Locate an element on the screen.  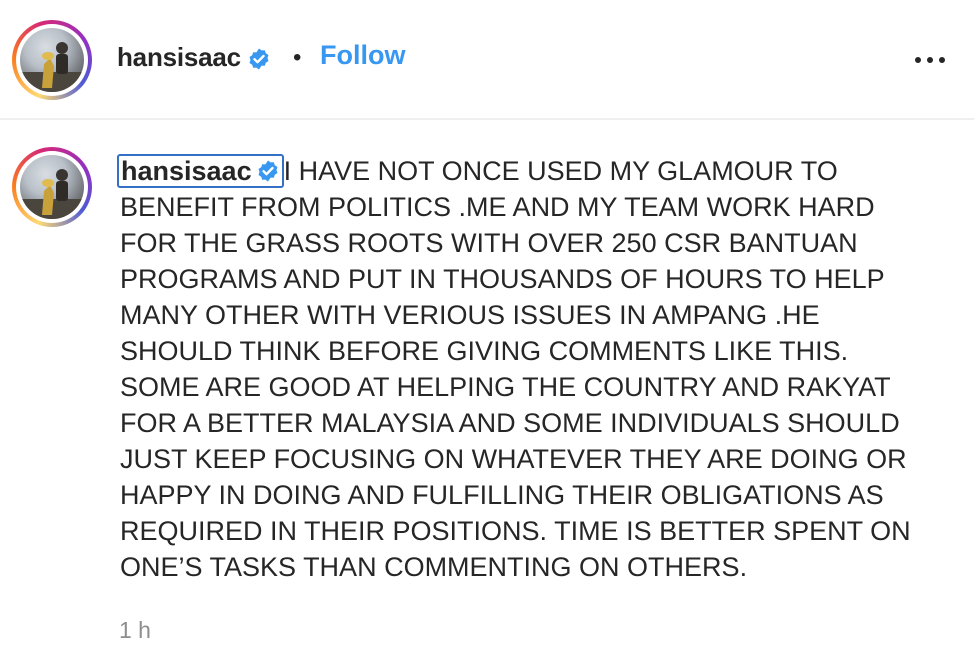
comment-username: hansisaac is located at coordinates (200, 171).